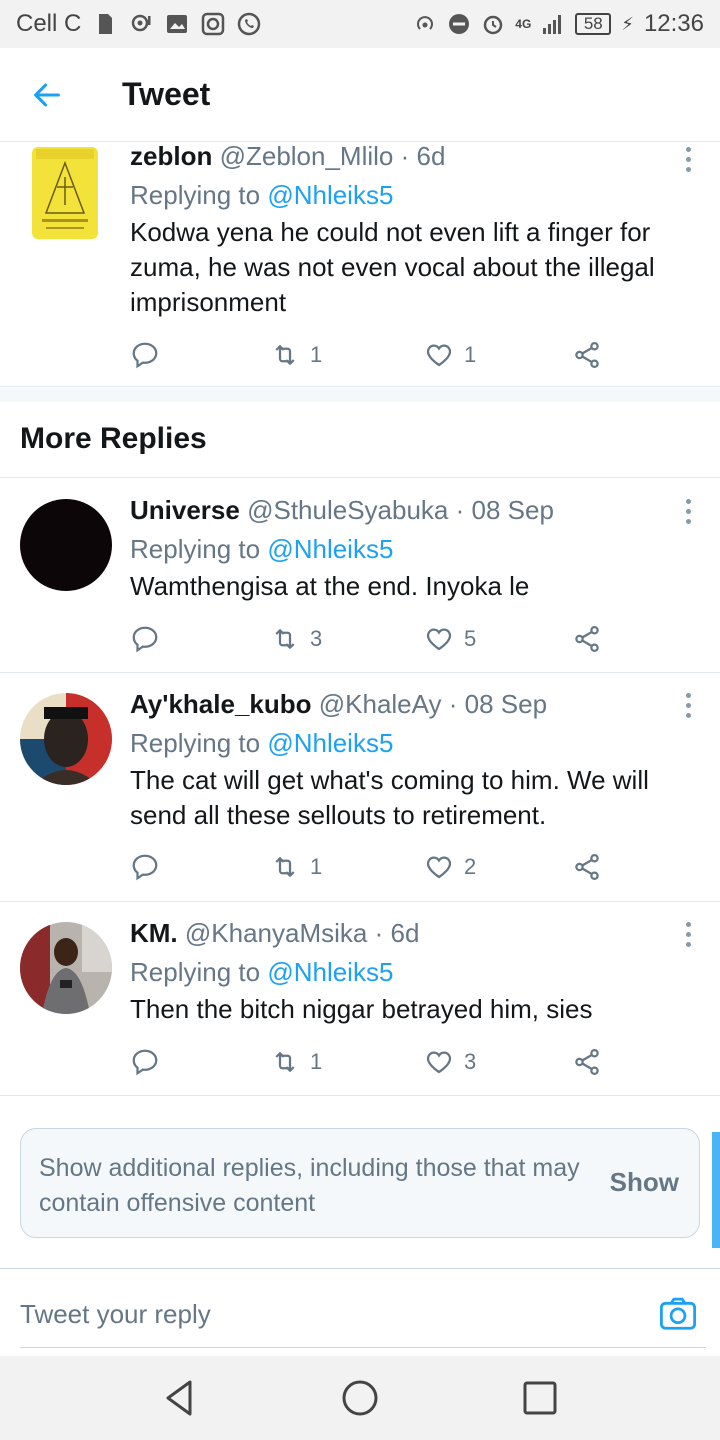  Describe the element at coordinates (523, 24) in the screenshot. I see `network-type: 4G` at that location.